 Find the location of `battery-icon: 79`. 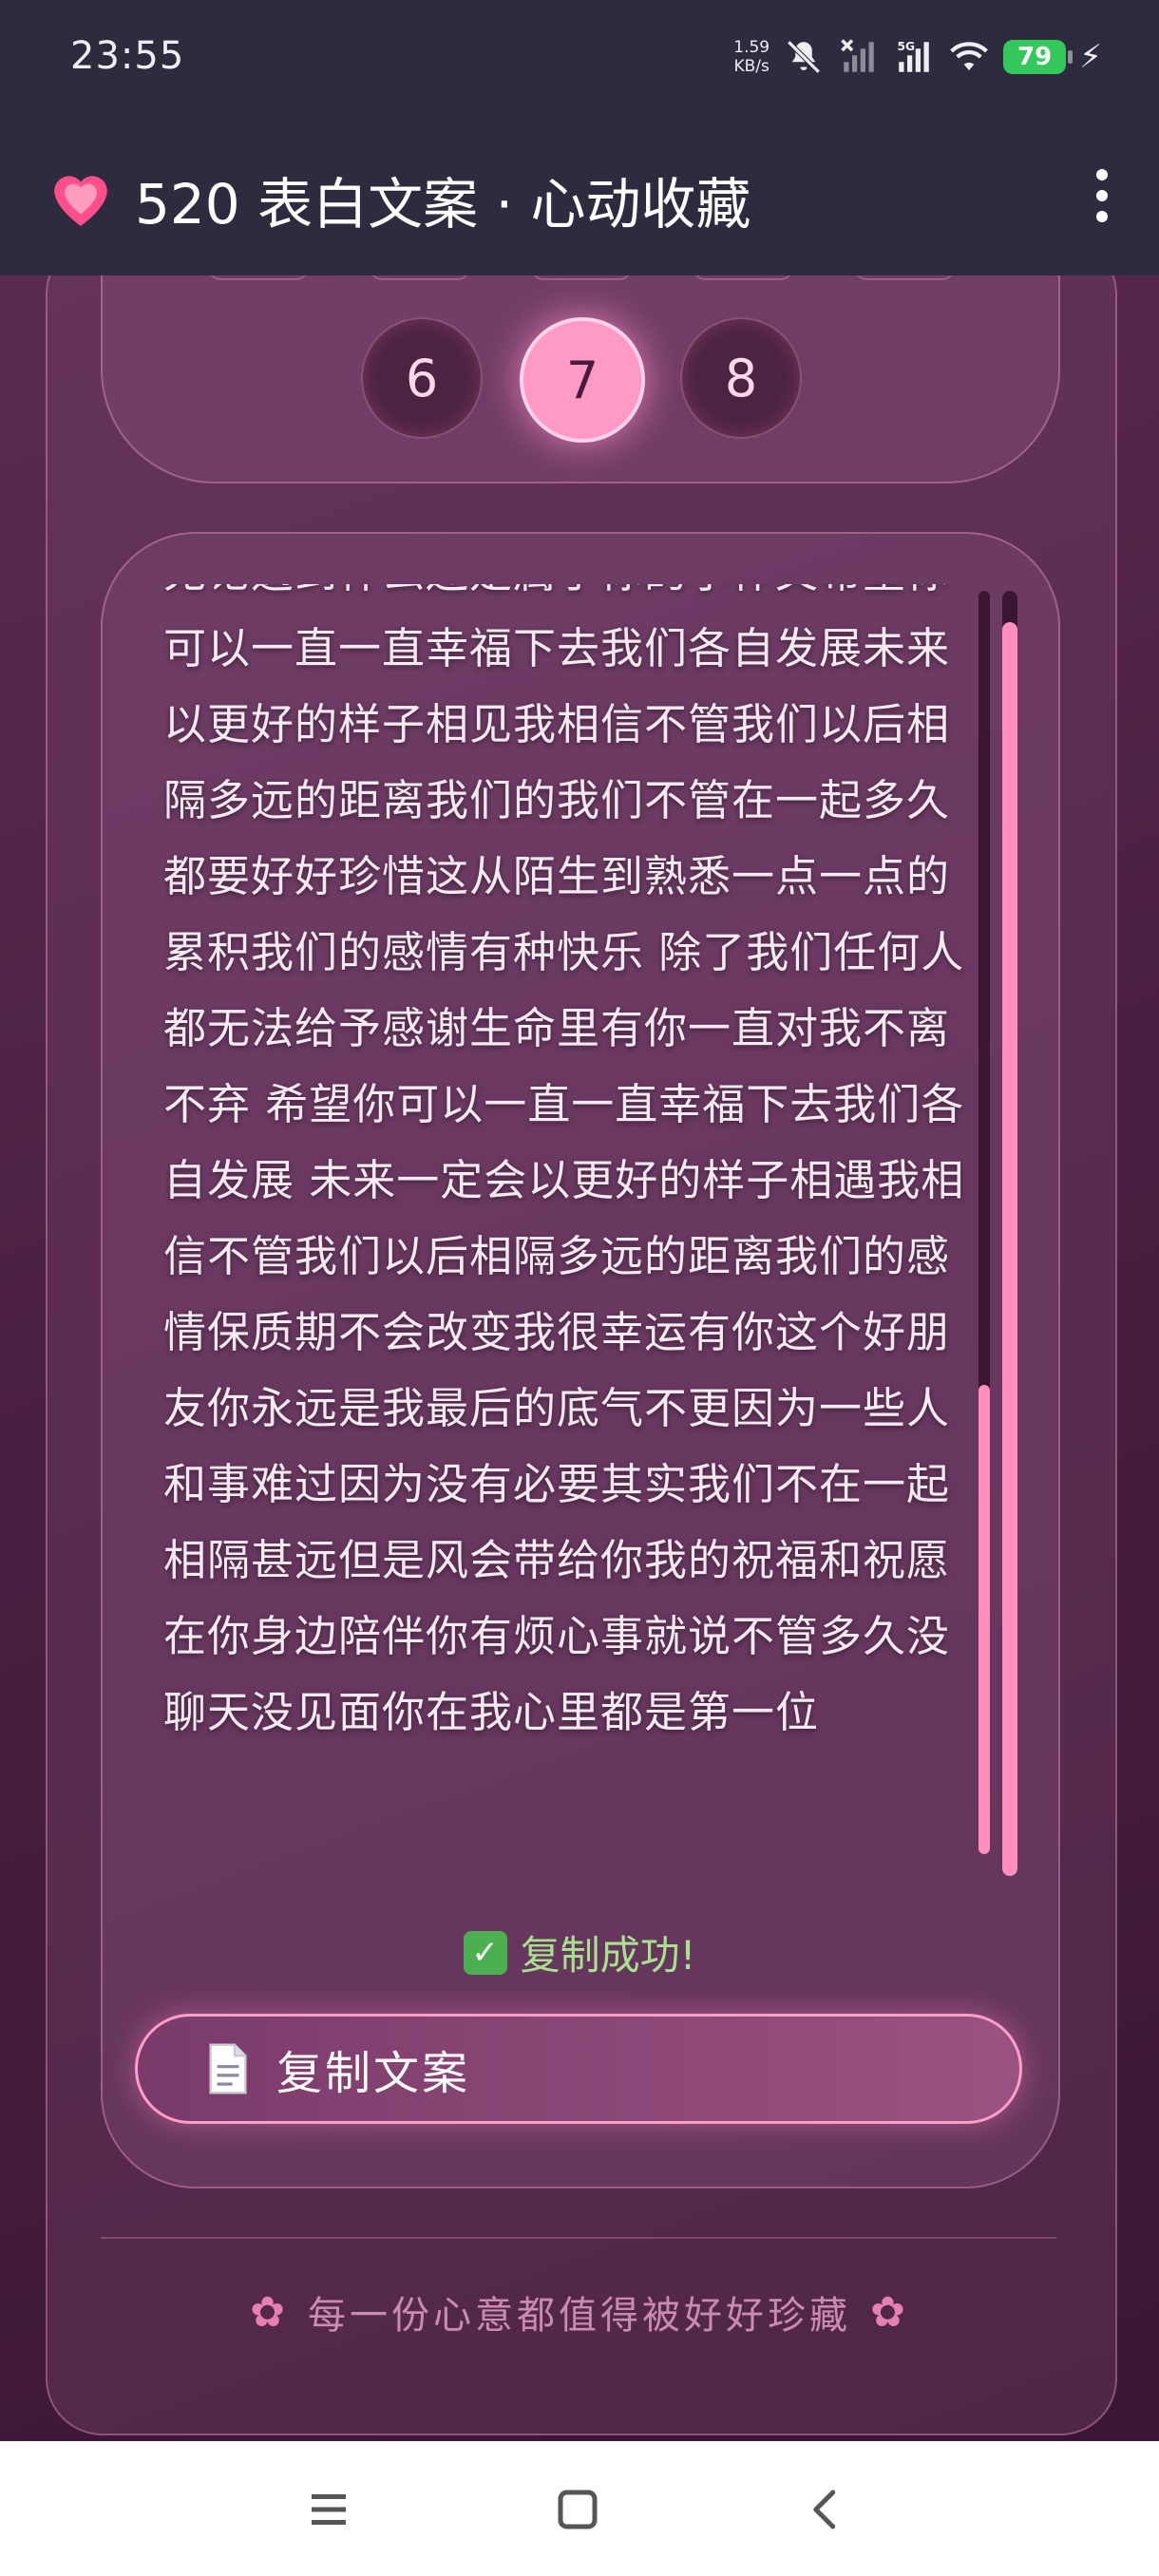

battery-icon: 79 is located at coordinates (1038, 57).